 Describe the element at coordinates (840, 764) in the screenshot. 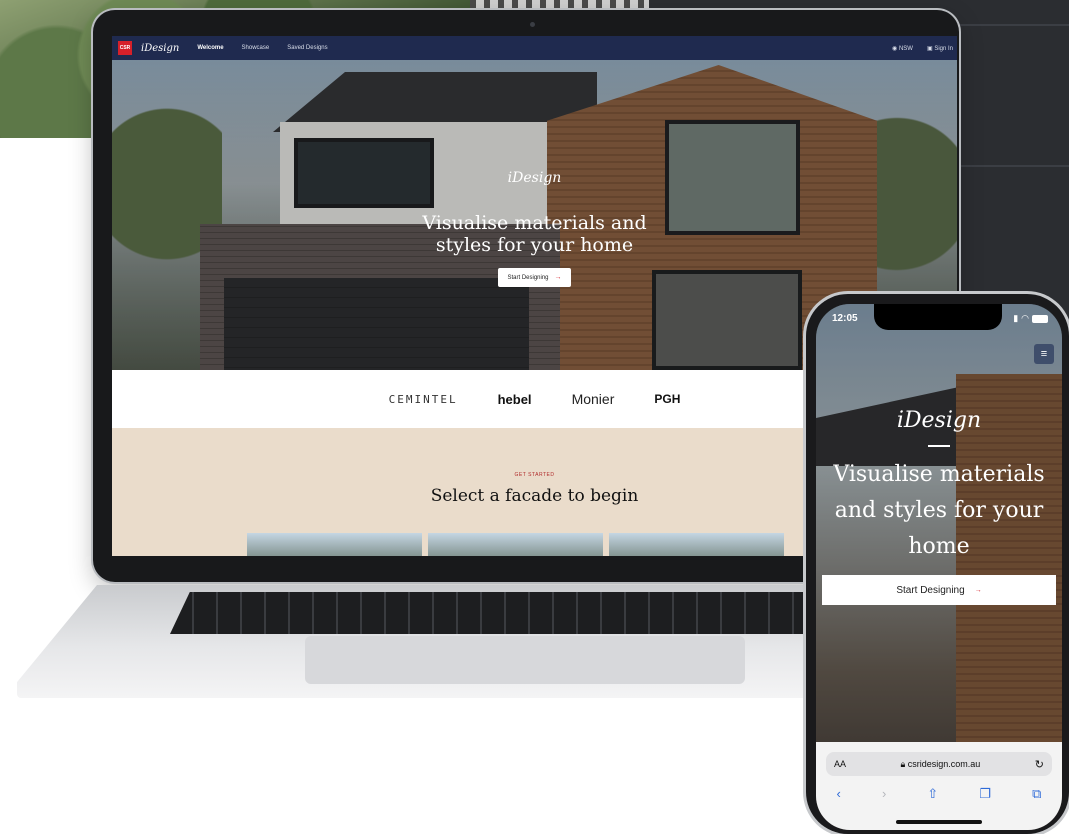

I see `text-size-button: AA` at that location.